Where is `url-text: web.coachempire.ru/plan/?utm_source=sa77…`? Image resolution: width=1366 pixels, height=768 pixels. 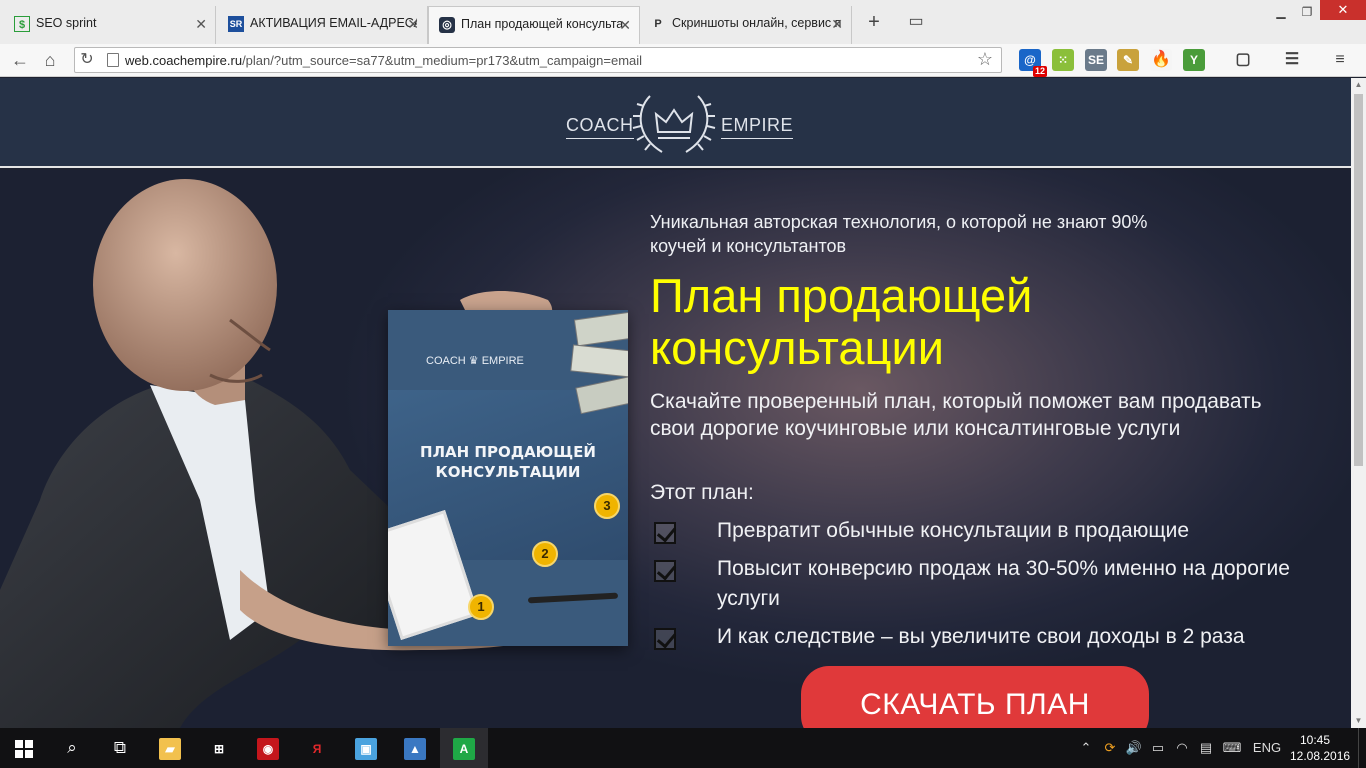 url-text: web.coachempire.ru/plan/?utm_source=sa77… is located at coordinates (383, 60).